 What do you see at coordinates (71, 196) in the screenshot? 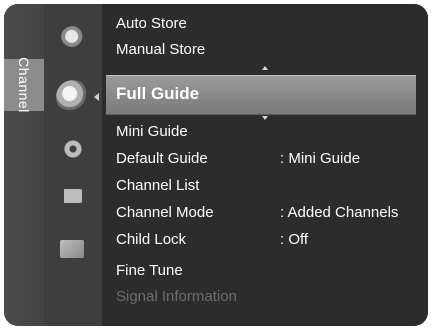
I see `input-icon` at bounding box center [71, 196].